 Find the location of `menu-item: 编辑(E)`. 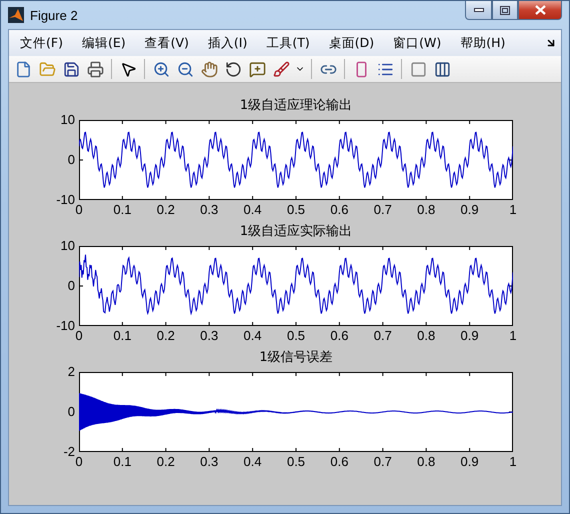

menu-item: 编辑(E) is located at coordinates (103, 43).